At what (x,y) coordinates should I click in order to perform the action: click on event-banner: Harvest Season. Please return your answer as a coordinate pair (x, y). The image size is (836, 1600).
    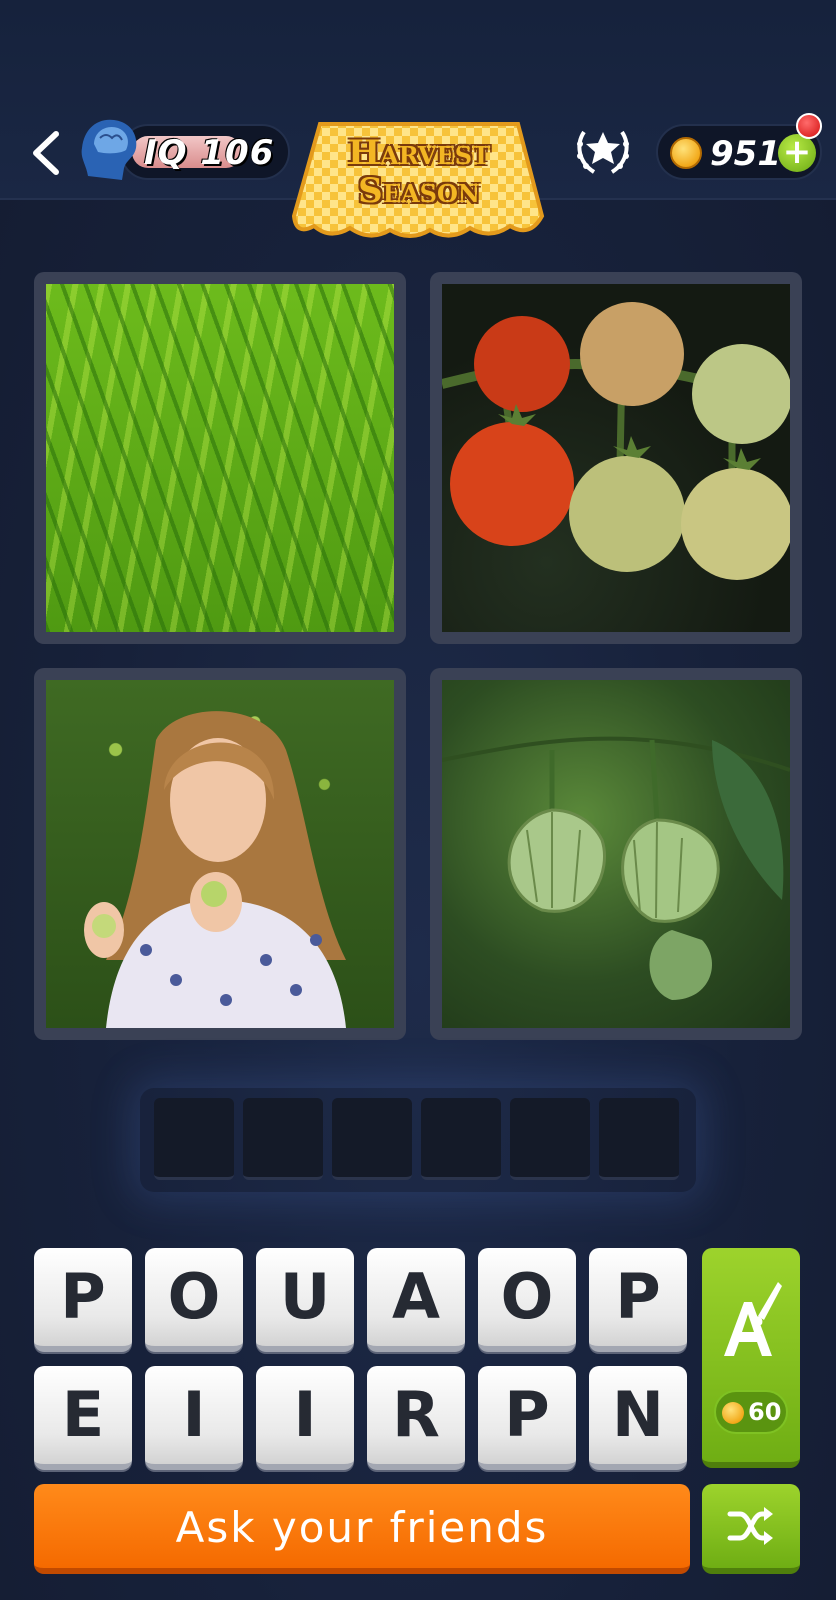
    Looking at the image, I should click on (419, 182).